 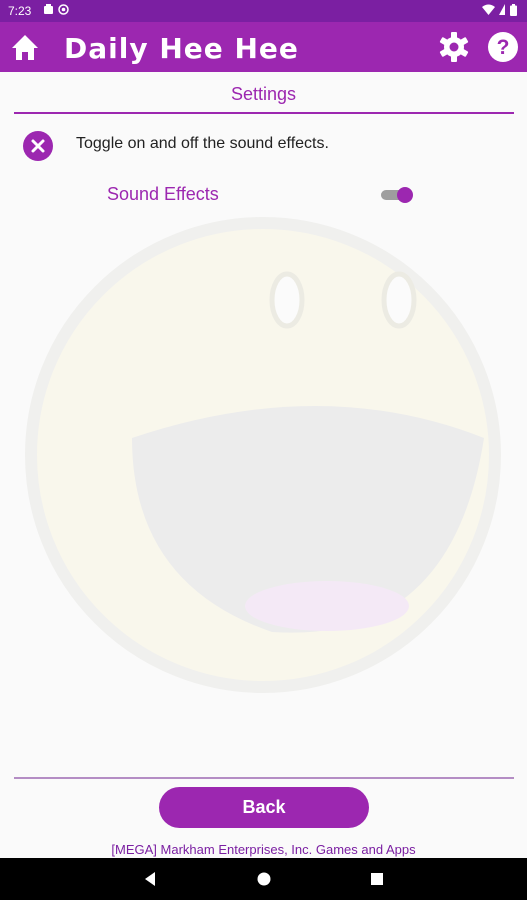 I want to click on notification-icon, so click(x=48, y=10).